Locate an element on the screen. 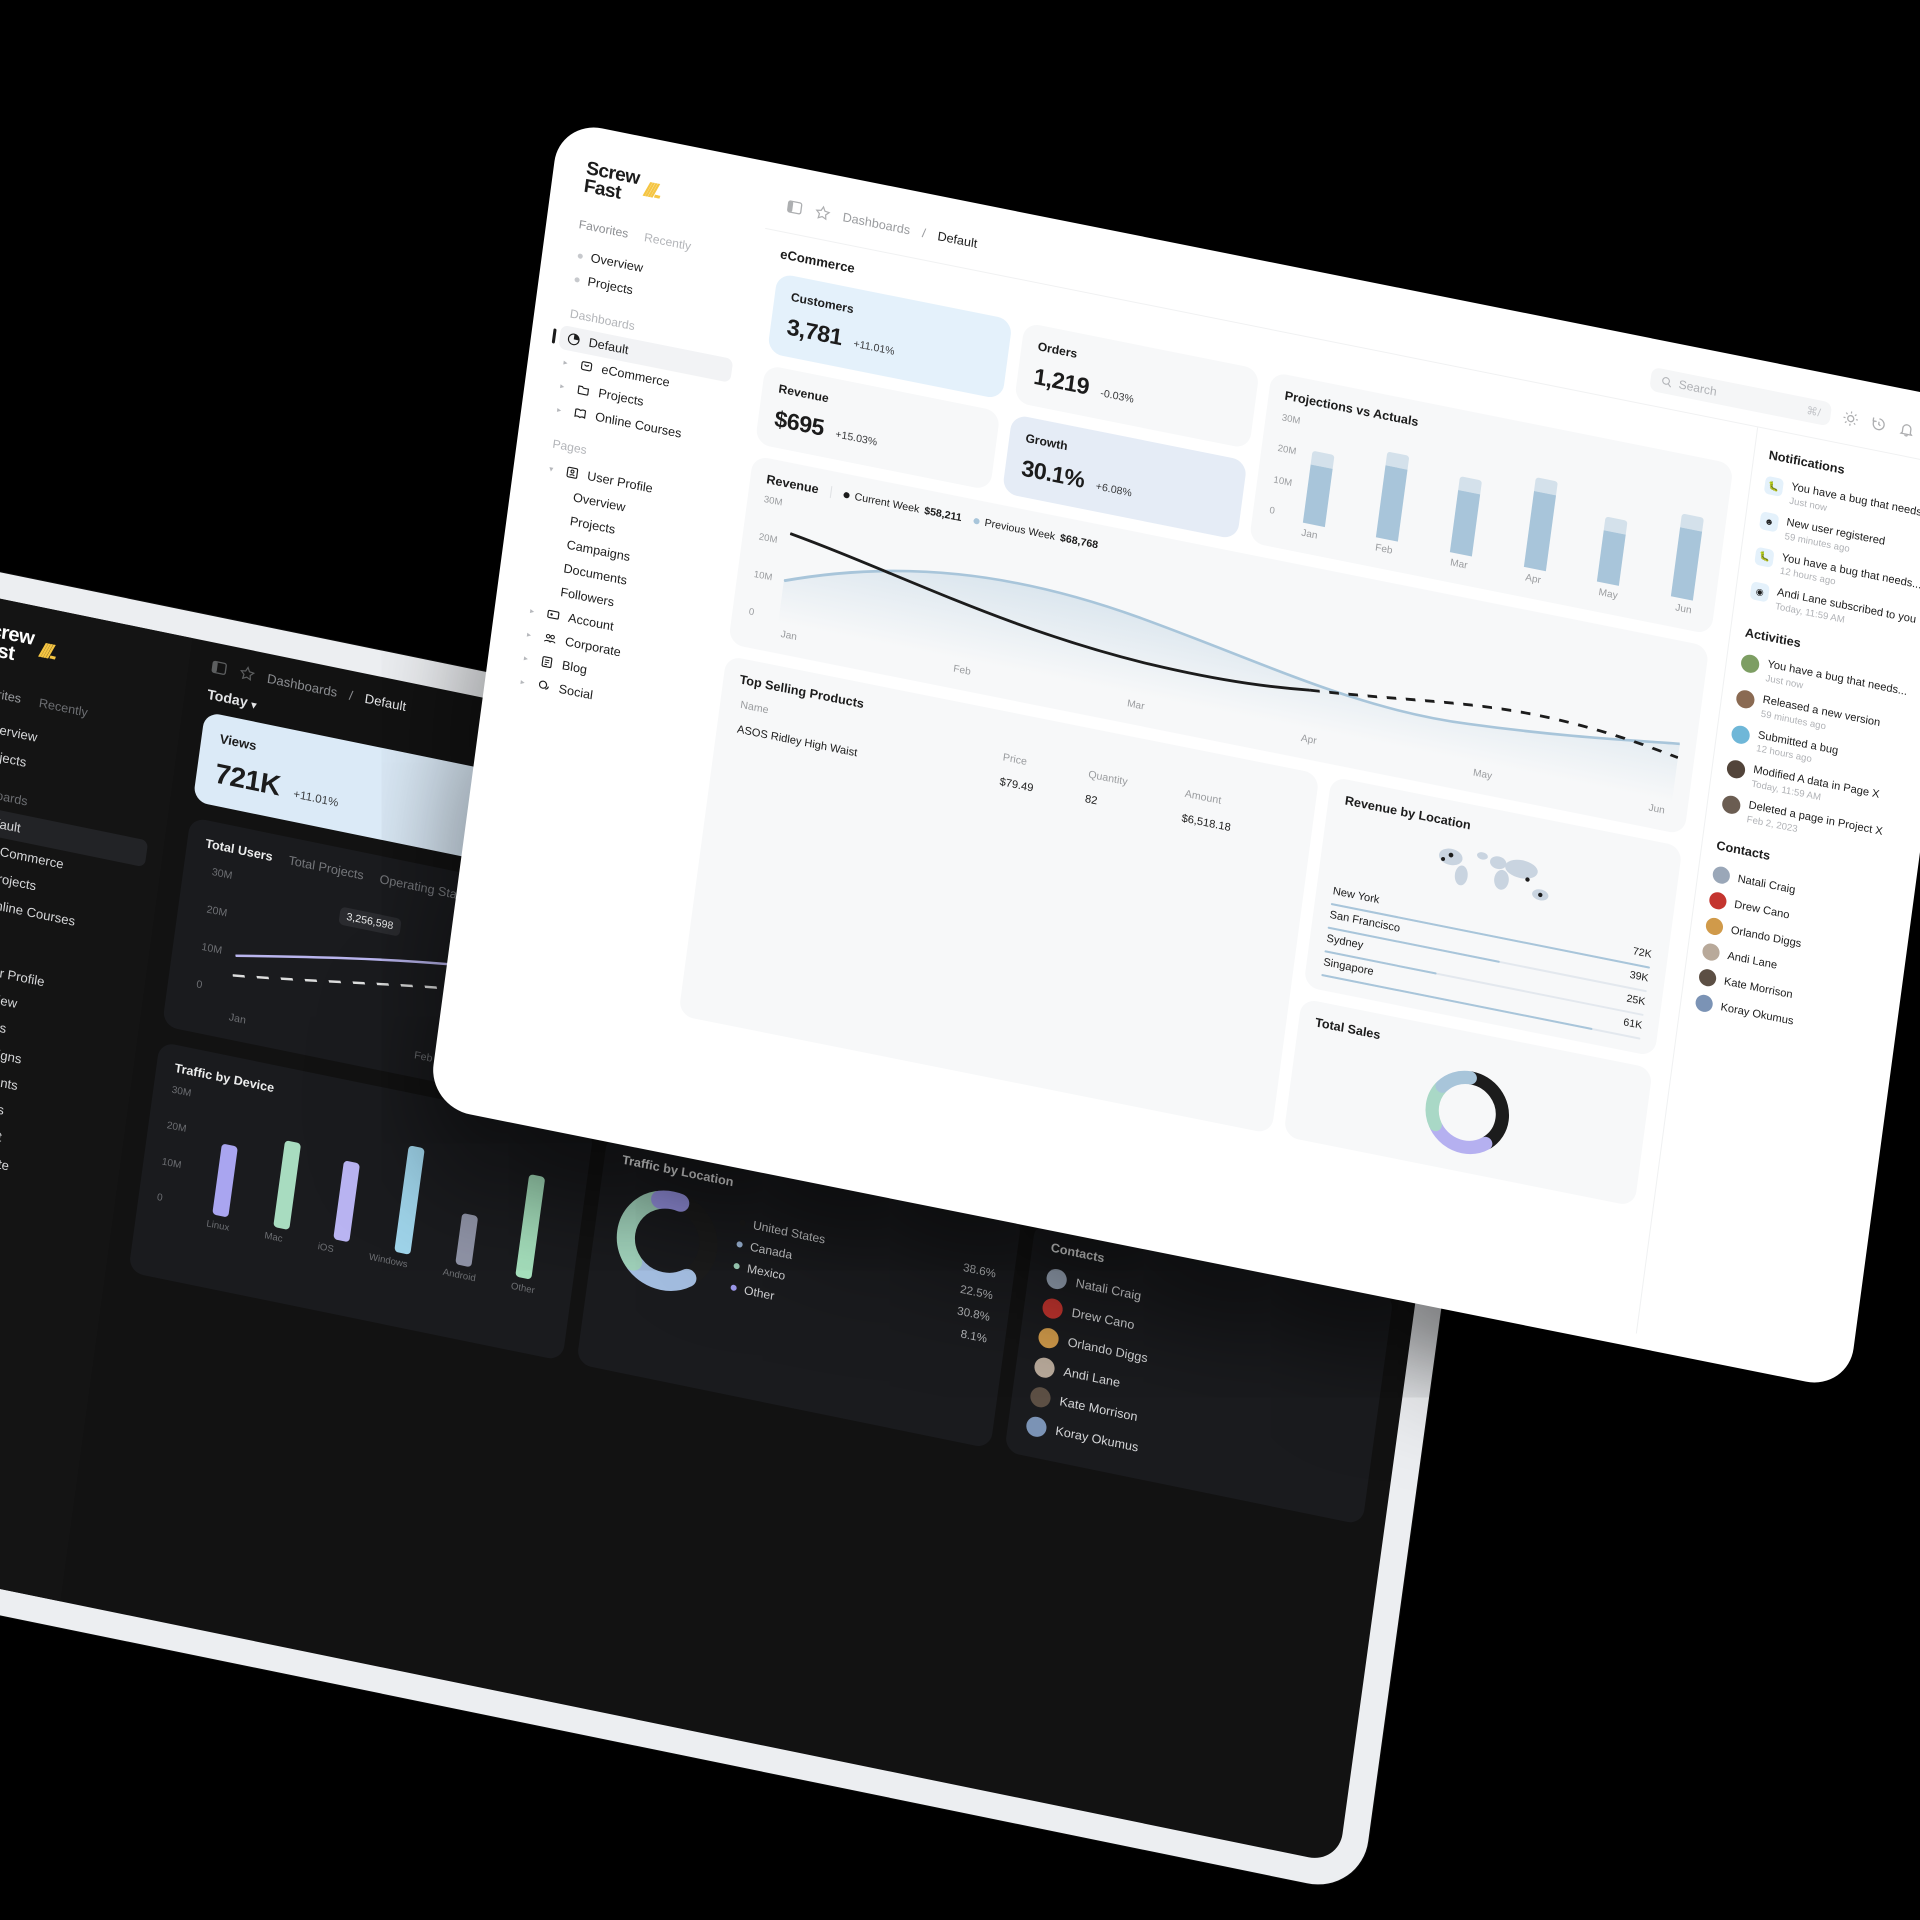  id-card-icon is located at coordinates (572, 472).